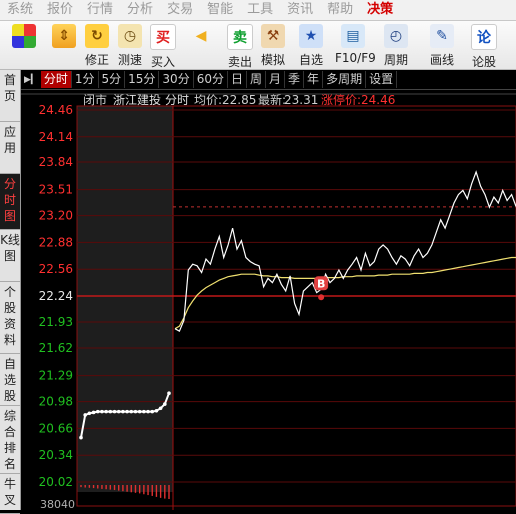 The height and width of the screenshot is (514, 516). Describe the element at coordinates (382, 79) in the screenshot. I see `period-tab-12: 设置` at that location.